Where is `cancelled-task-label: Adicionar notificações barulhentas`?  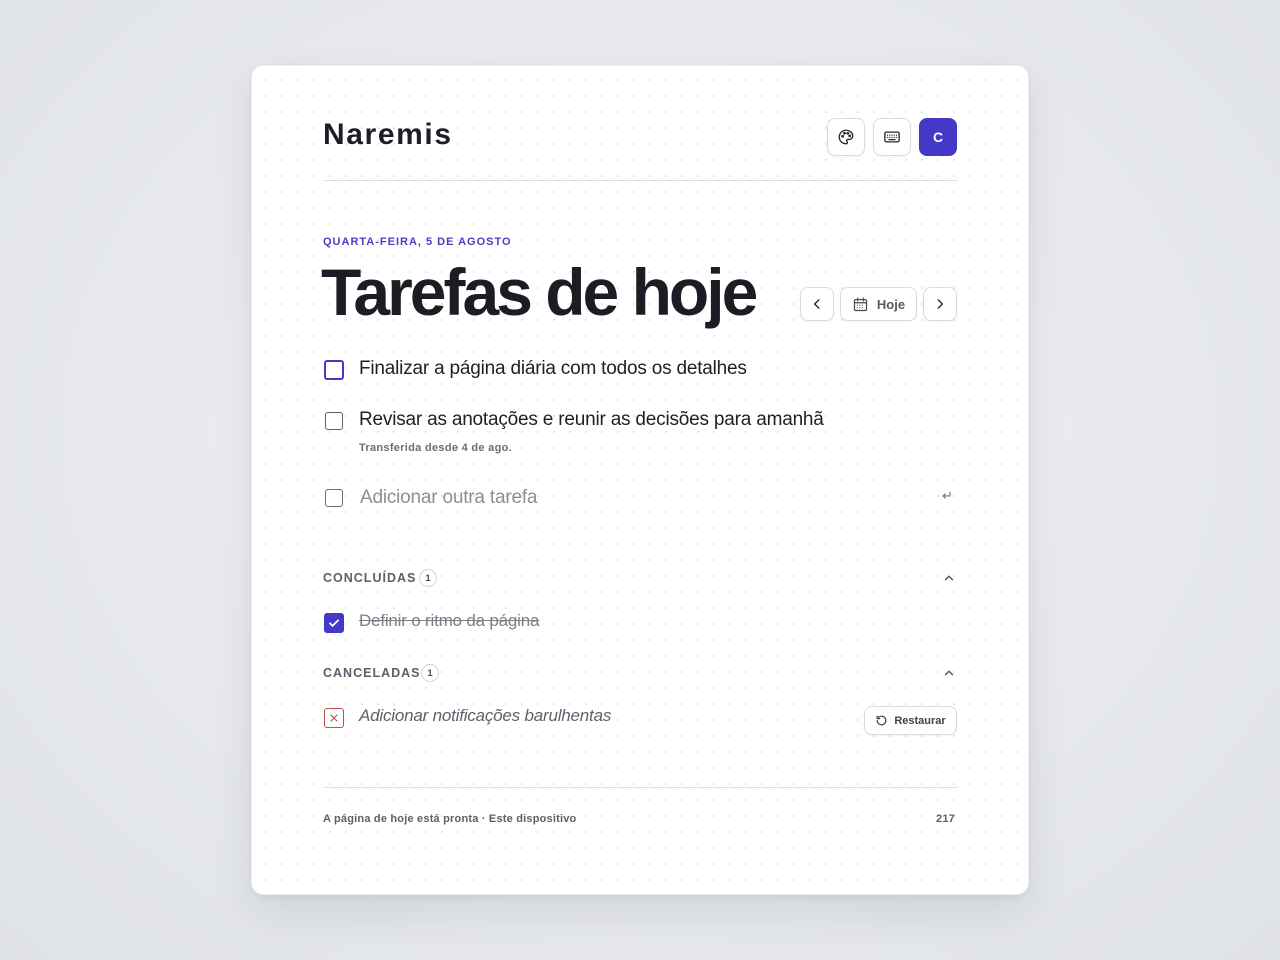
cancelled-task-label: Adicionar notificações barulhentas is located at coordinates (485, 715).